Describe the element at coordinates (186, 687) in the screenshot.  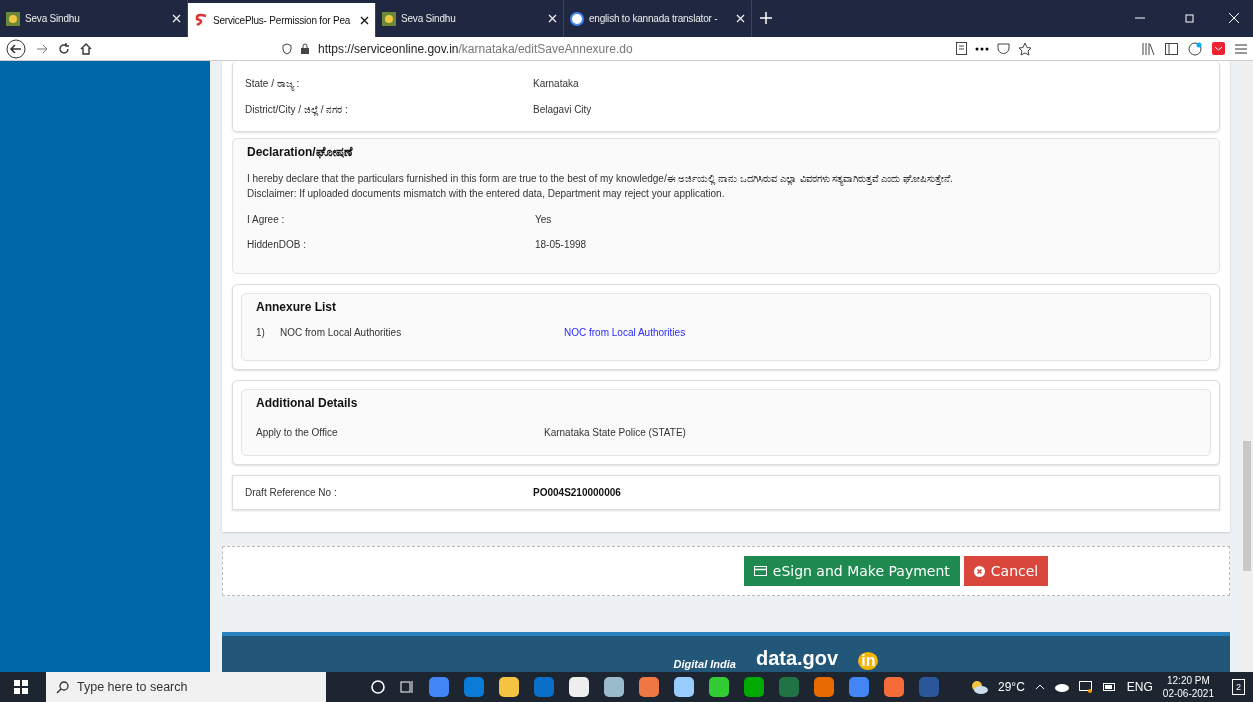
I see `taskbar-search-field: Type here to search` at that location.